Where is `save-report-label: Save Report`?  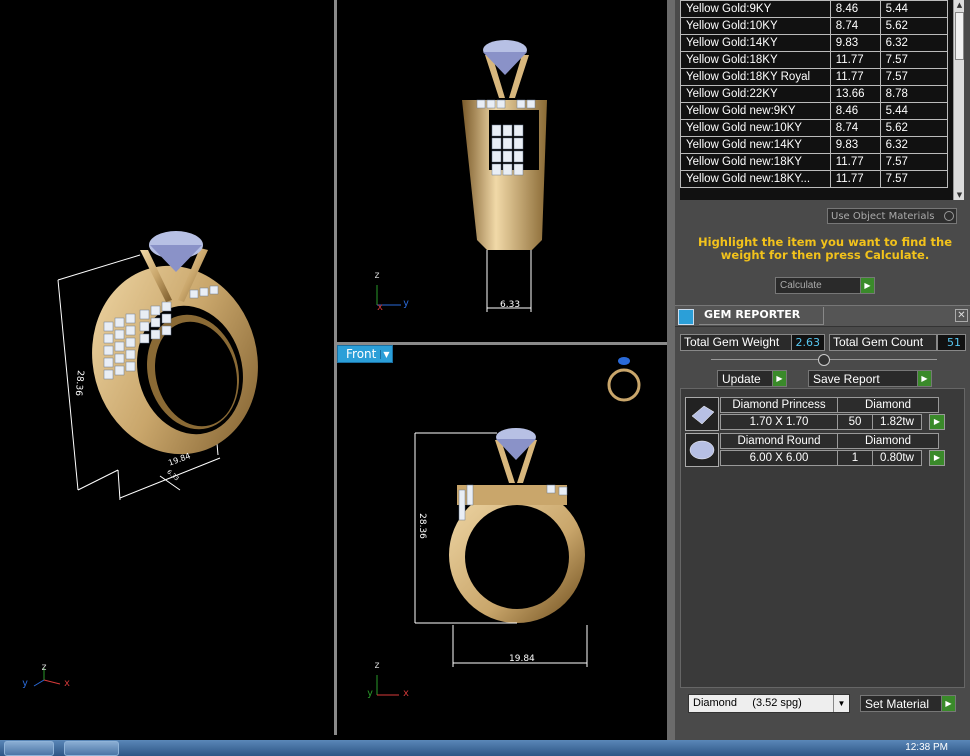 save-report-label: Save Report is located at coordinates (846, 378).